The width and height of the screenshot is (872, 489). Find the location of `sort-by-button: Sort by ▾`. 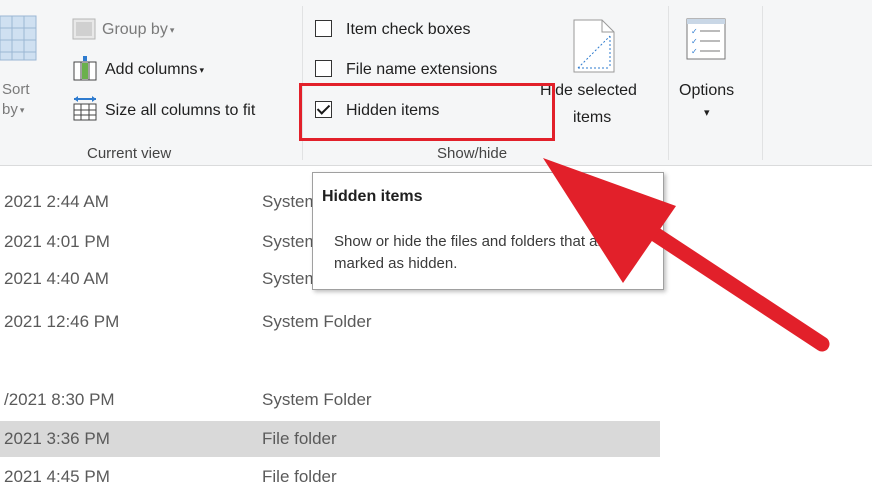

sort-by-button: Sort by ▾ is located at coordinates (26, 70).